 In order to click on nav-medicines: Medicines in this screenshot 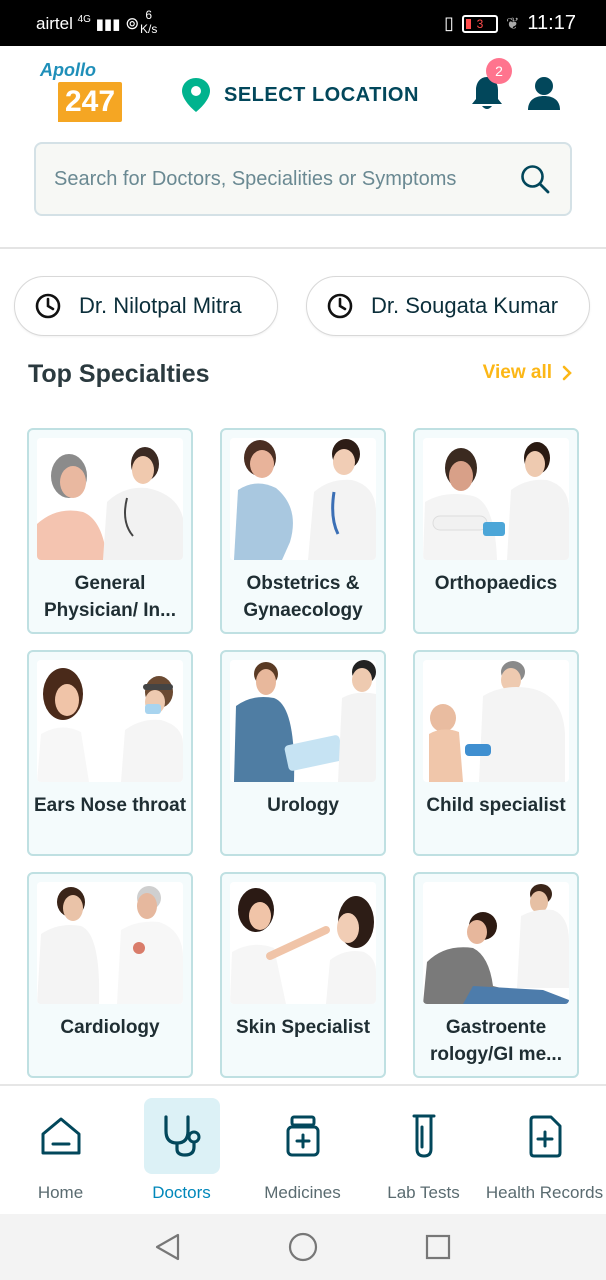, I will do `click(302, 1151)`.